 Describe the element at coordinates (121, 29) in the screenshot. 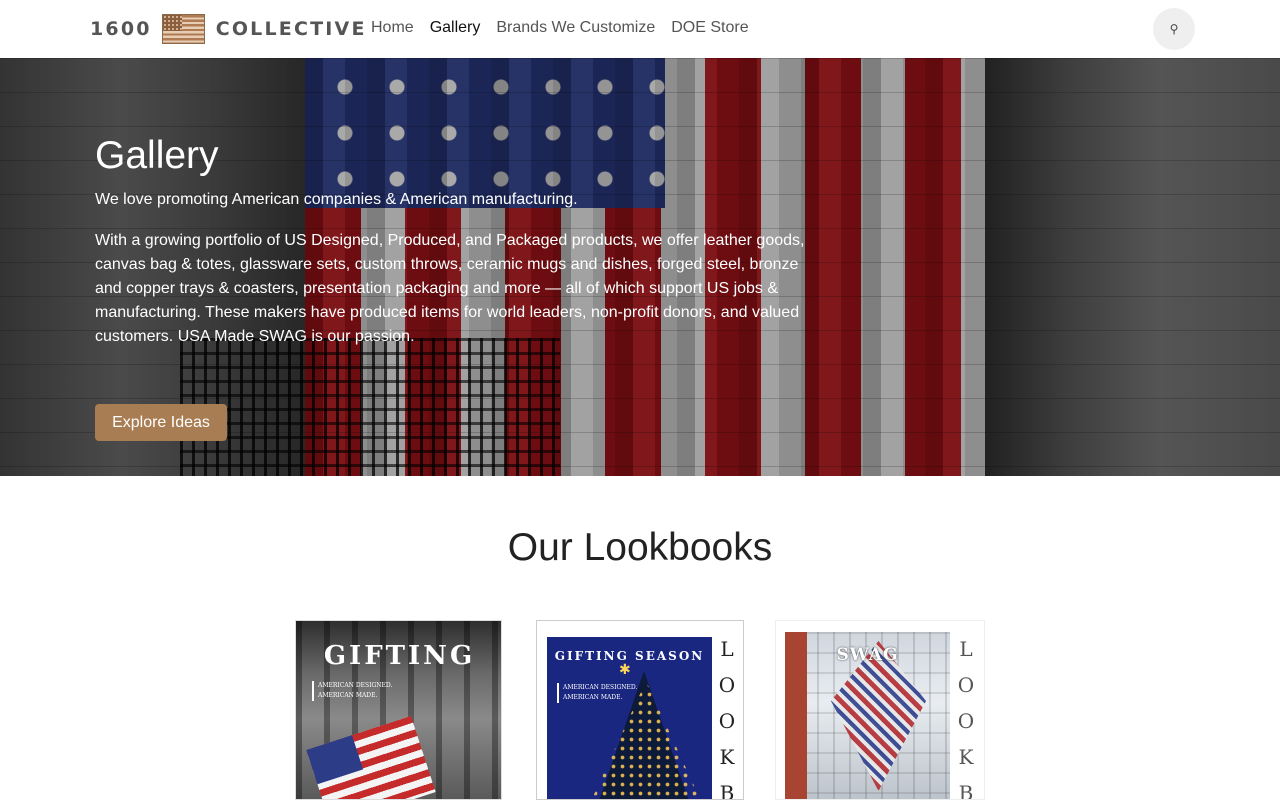

I see `logo-text-left: 1600` at that location.